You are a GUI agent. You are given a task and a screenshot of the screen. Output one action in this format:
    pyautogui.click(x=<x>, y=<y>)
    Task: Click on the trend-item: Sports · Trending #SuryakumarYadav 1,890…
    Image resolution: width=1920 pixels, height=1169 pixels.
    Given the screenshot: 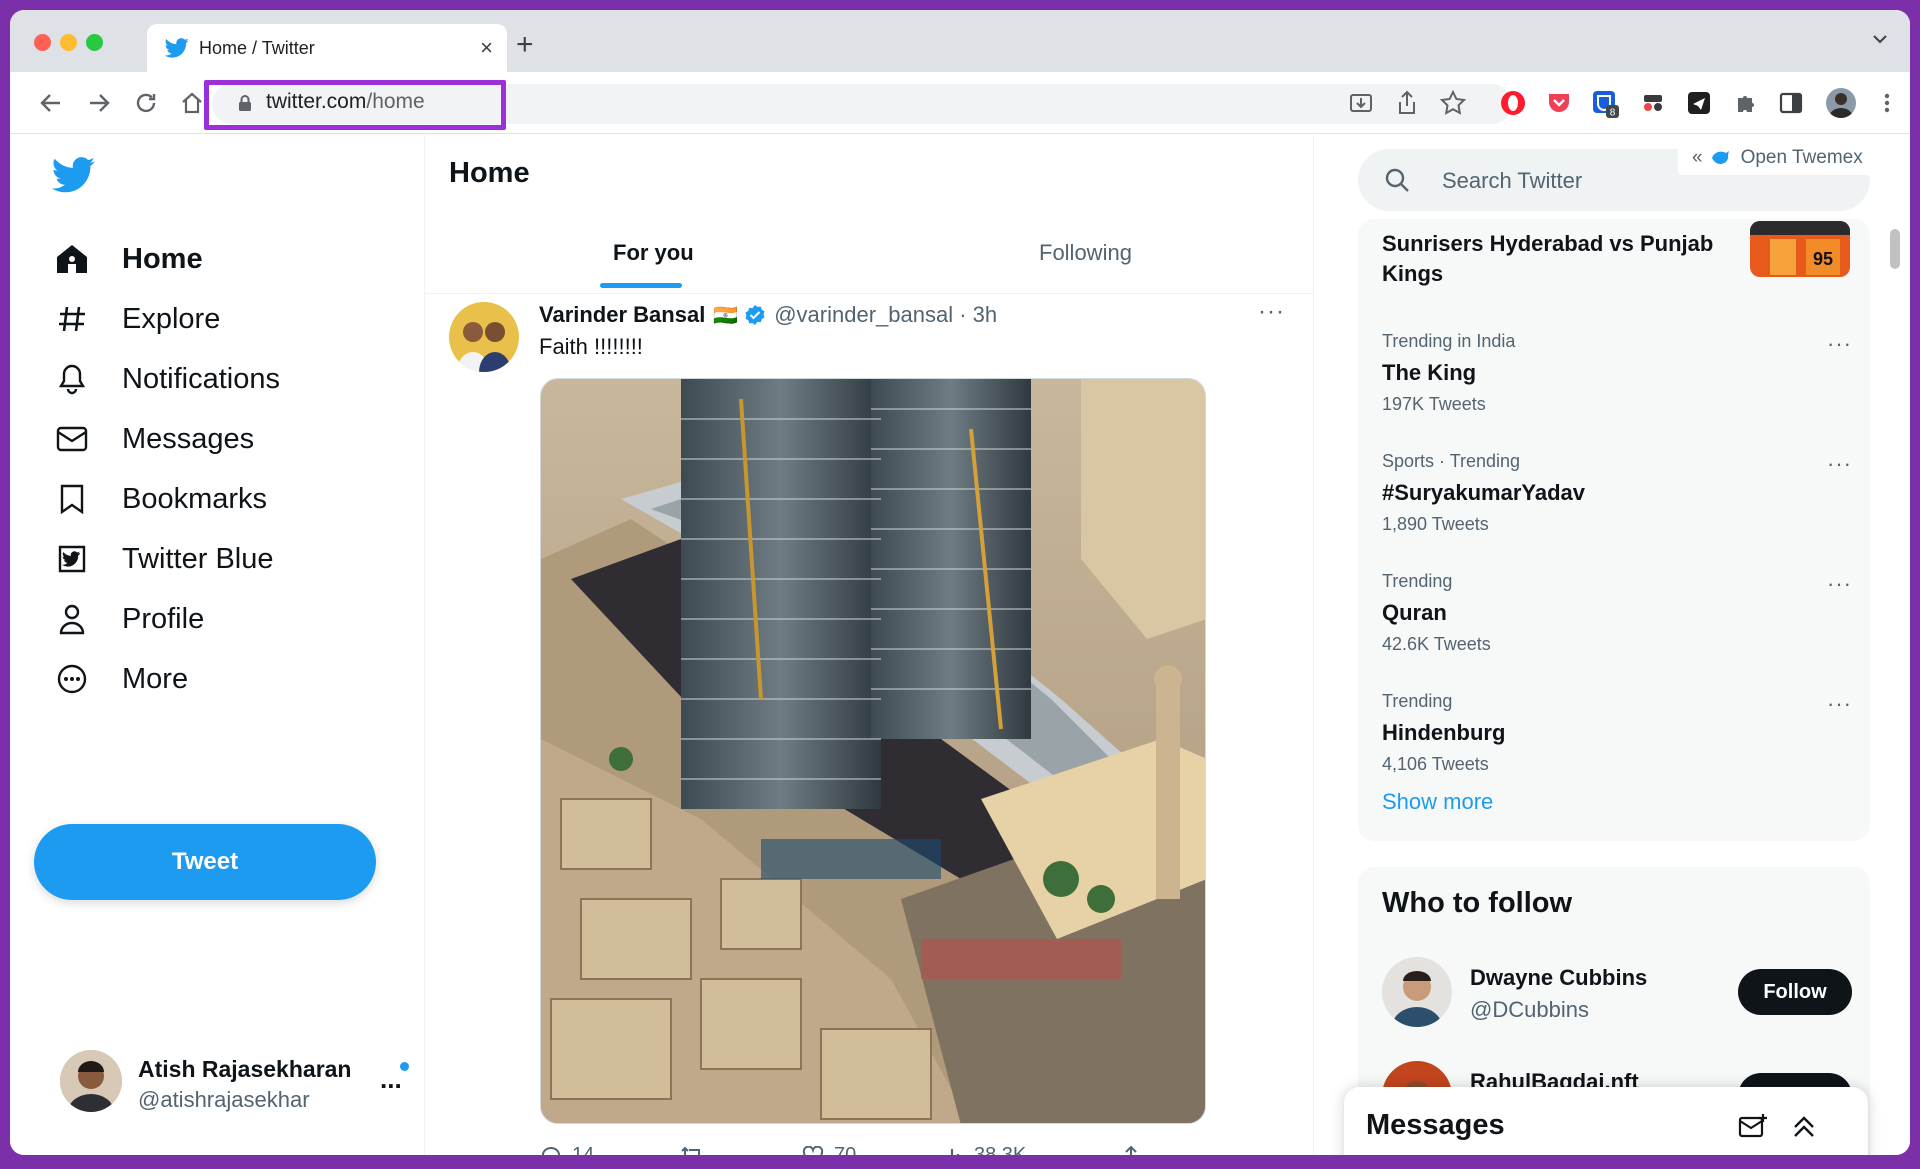 What is the action you would take?
    pyautogui.click(x=1617, y=493)
    